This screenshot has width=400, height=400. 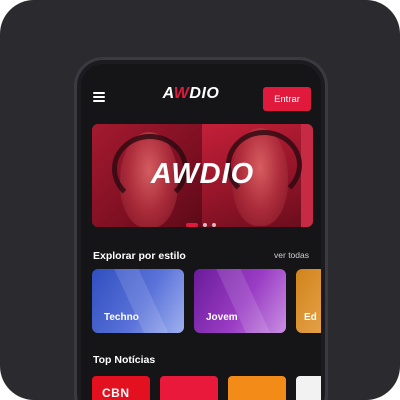 I want to click on genre-card-partial: Ed, so click(x=308, y=301).